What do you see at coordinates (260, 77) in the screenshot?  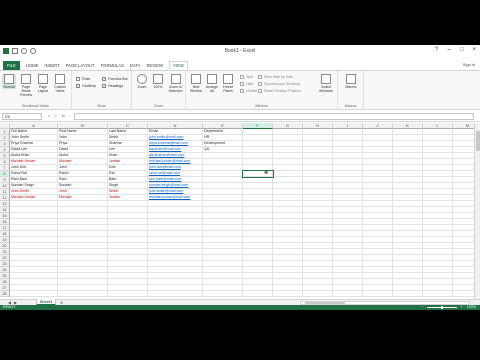 I see `side-by-side-icon` at bounding box center [260, 77].